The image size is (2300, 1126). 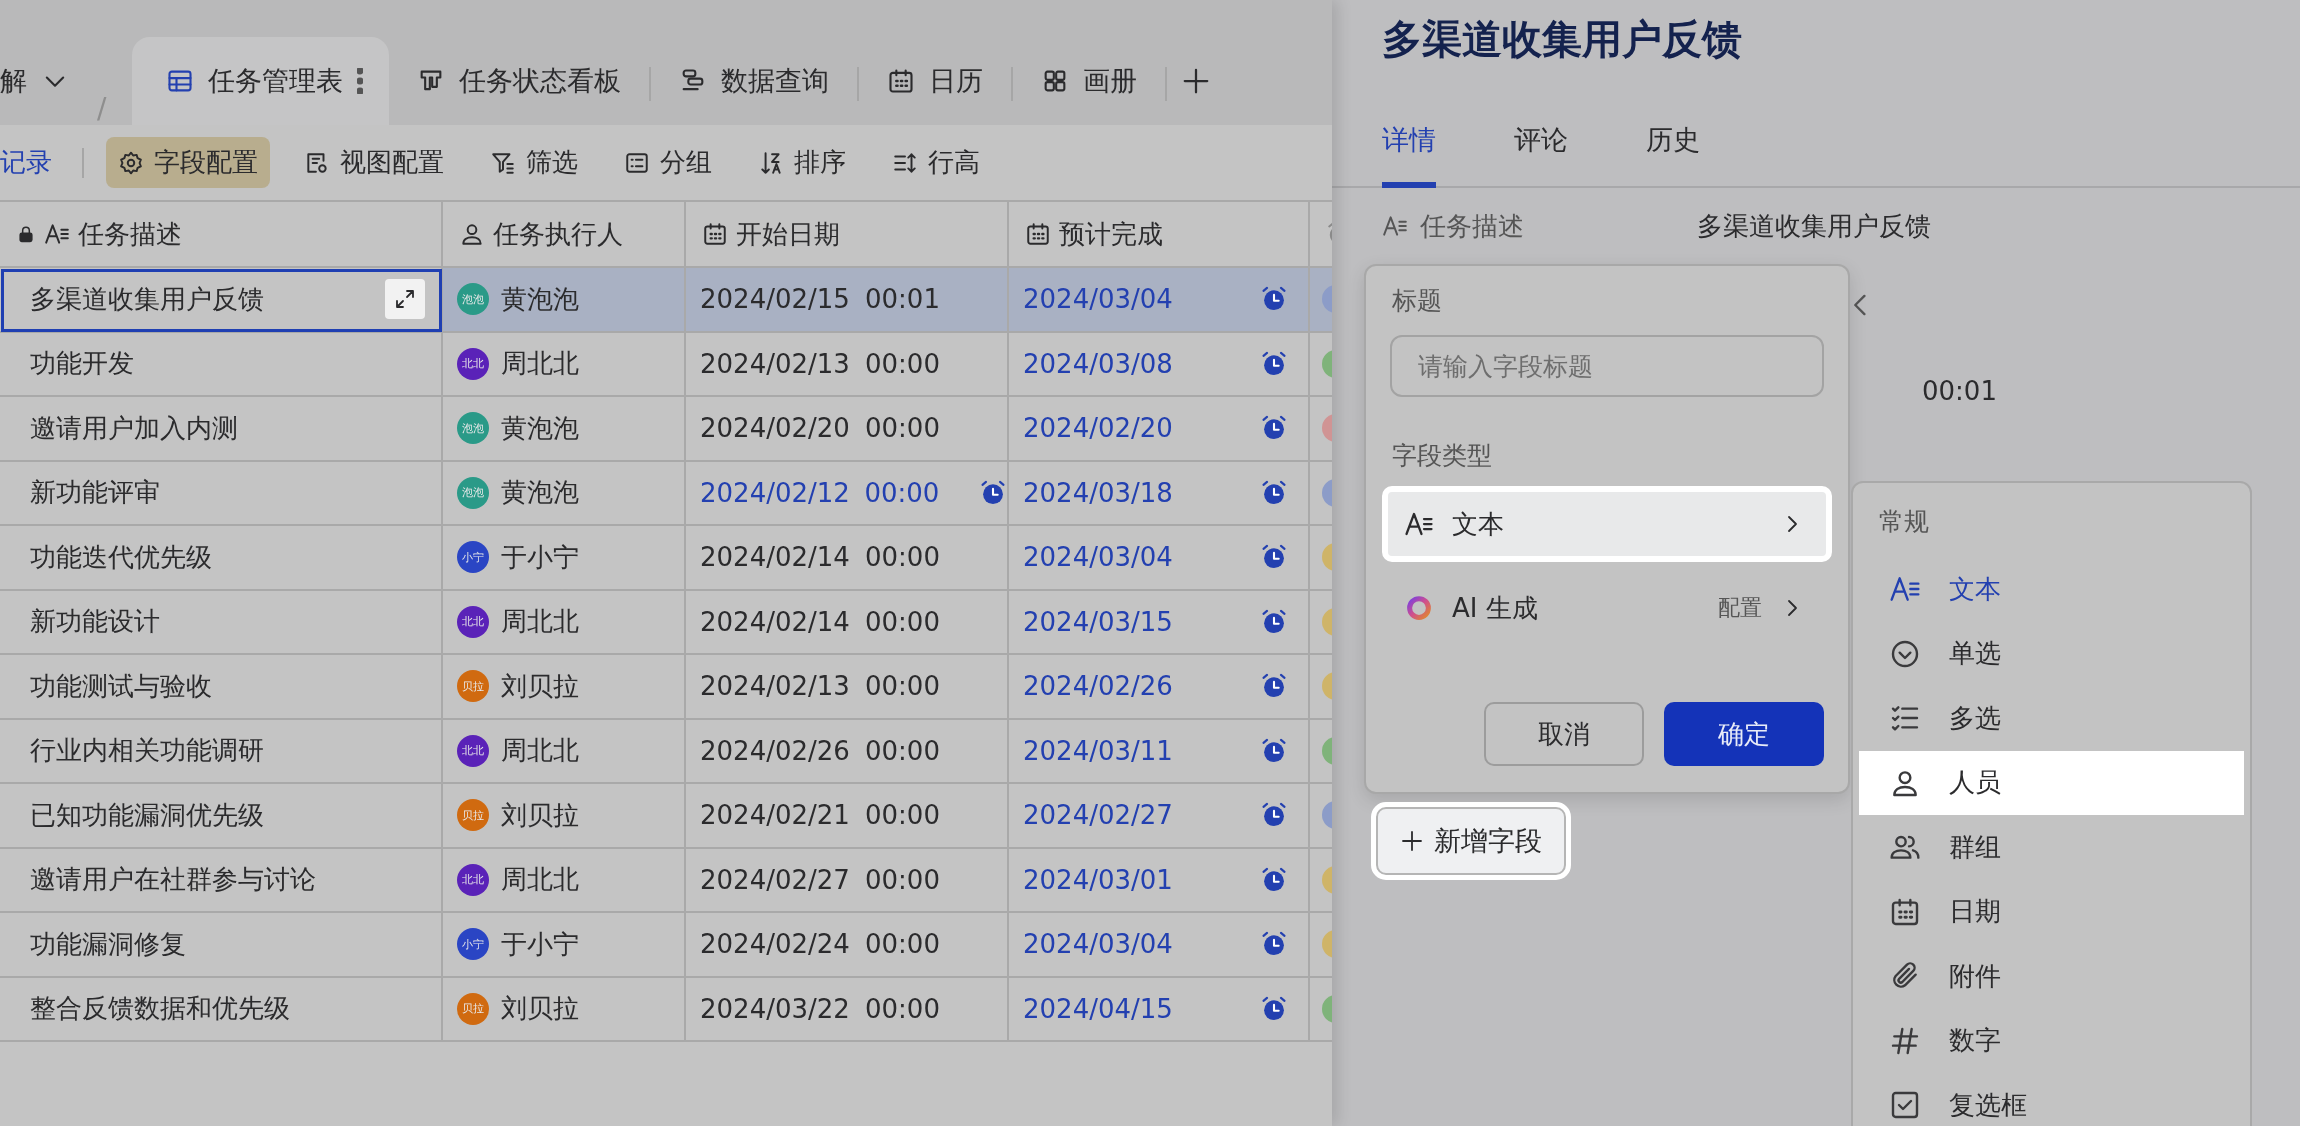 What do you see at coordinates (1098, 363) in the screenshot?
I see `due-date: 2024/03/08` at bounding box center [1098, 363].